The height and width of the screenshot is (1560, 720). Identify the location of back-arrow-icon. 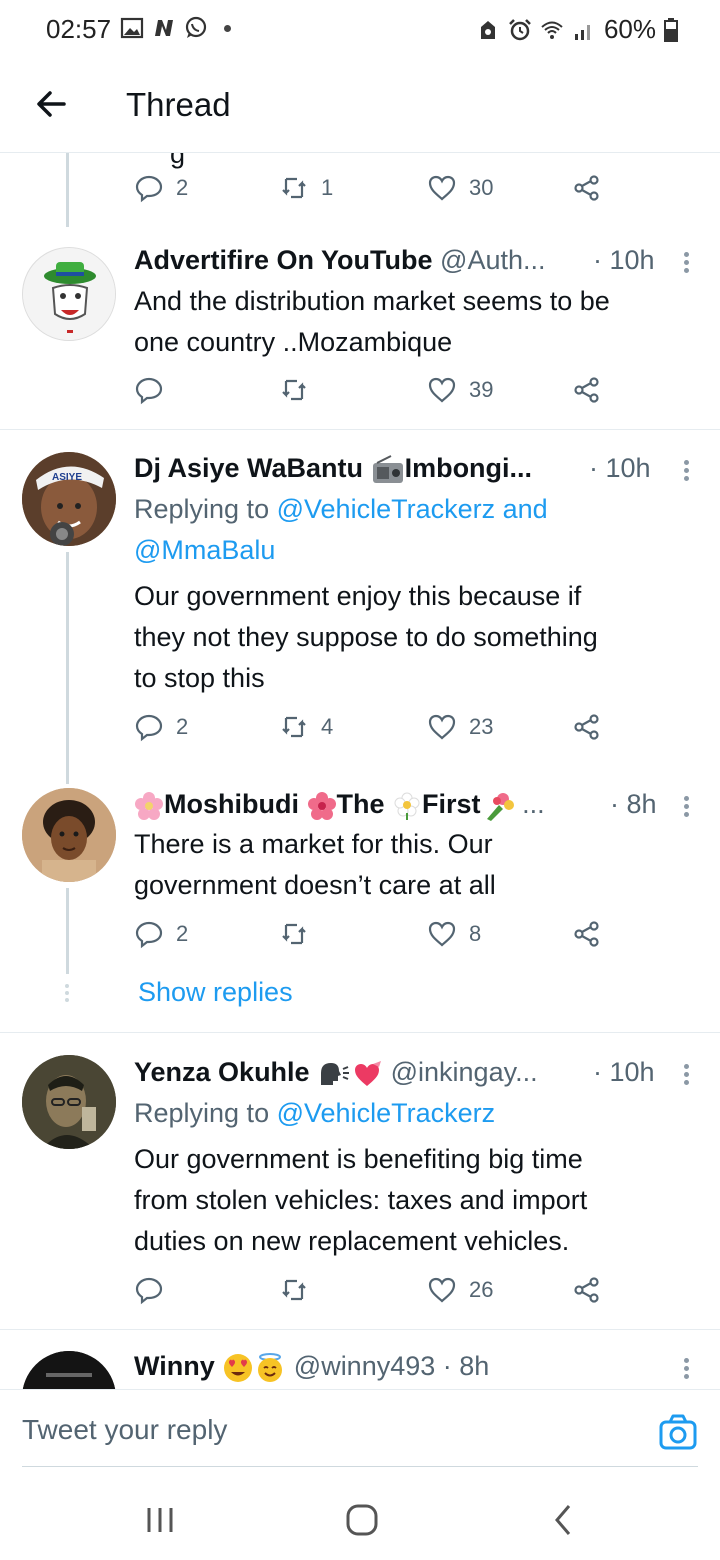
(52, 104).